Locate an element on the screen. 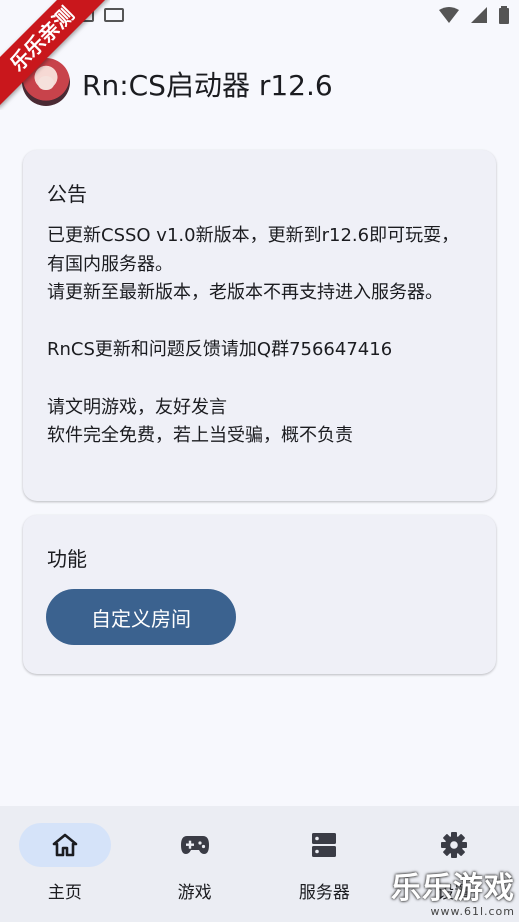 The height and width of the screenshot is (922, 519). features-title: 功能 is located at coordinates (67, 559).